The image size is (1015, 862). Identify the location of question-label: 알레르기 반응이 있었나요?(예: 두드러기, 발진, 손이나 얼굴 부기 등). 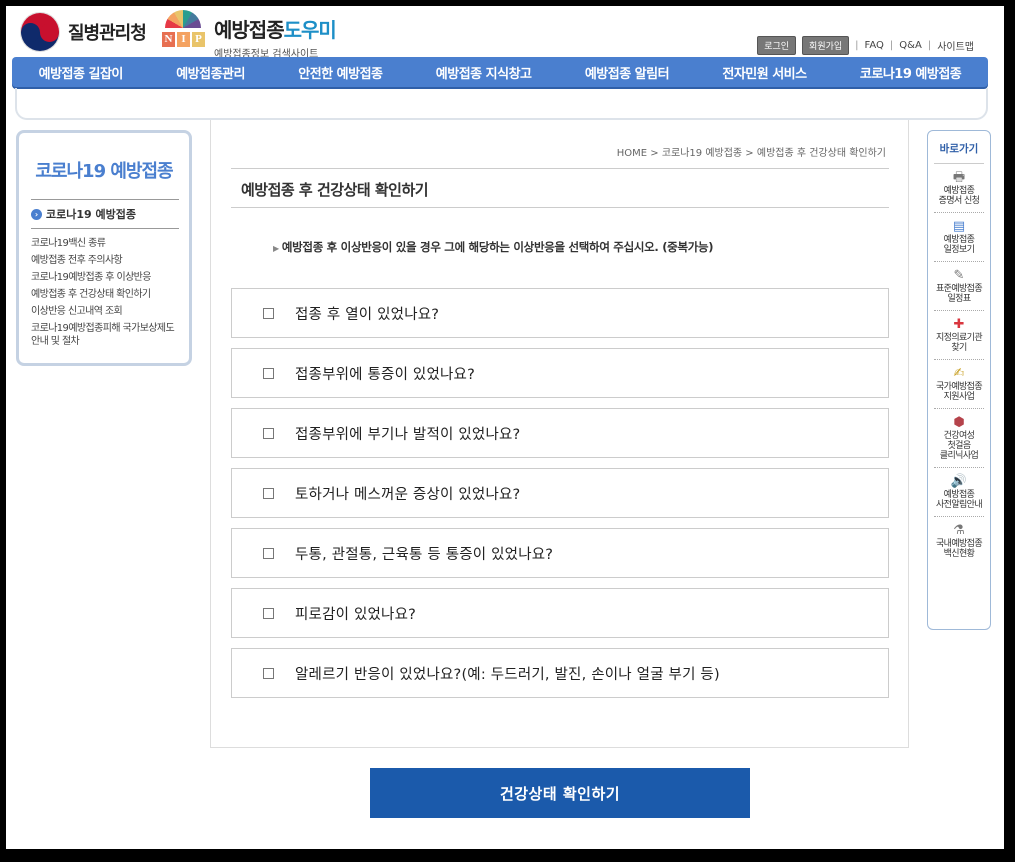
(507, 673).